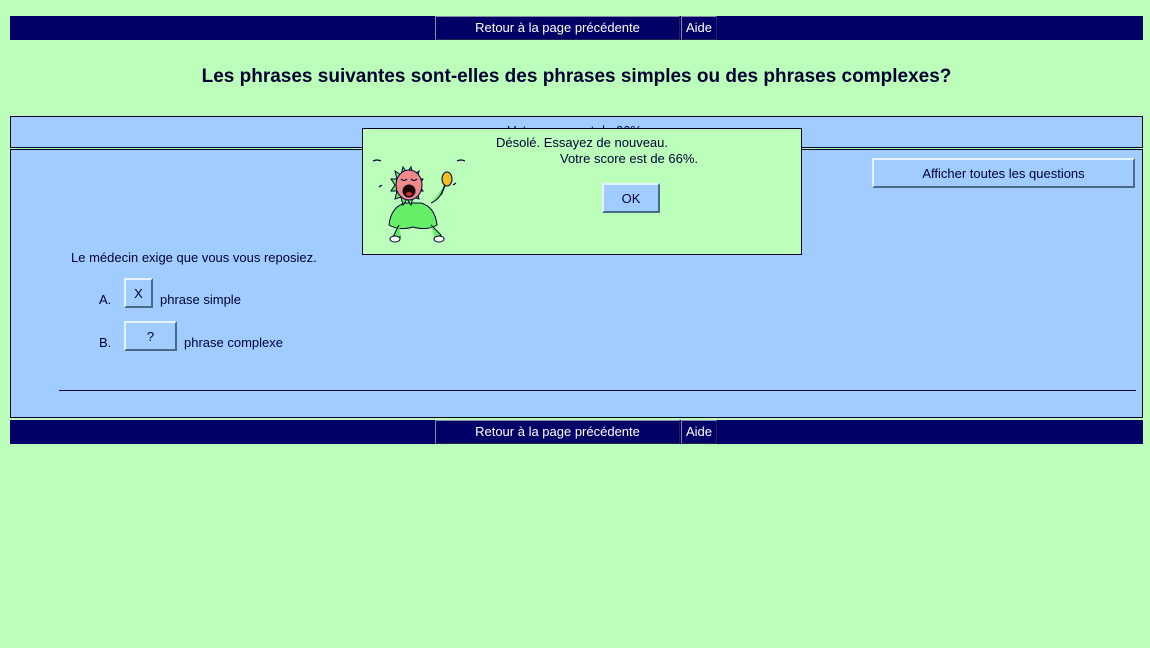  I want to click on ok-button: OK, so click(631, 198).